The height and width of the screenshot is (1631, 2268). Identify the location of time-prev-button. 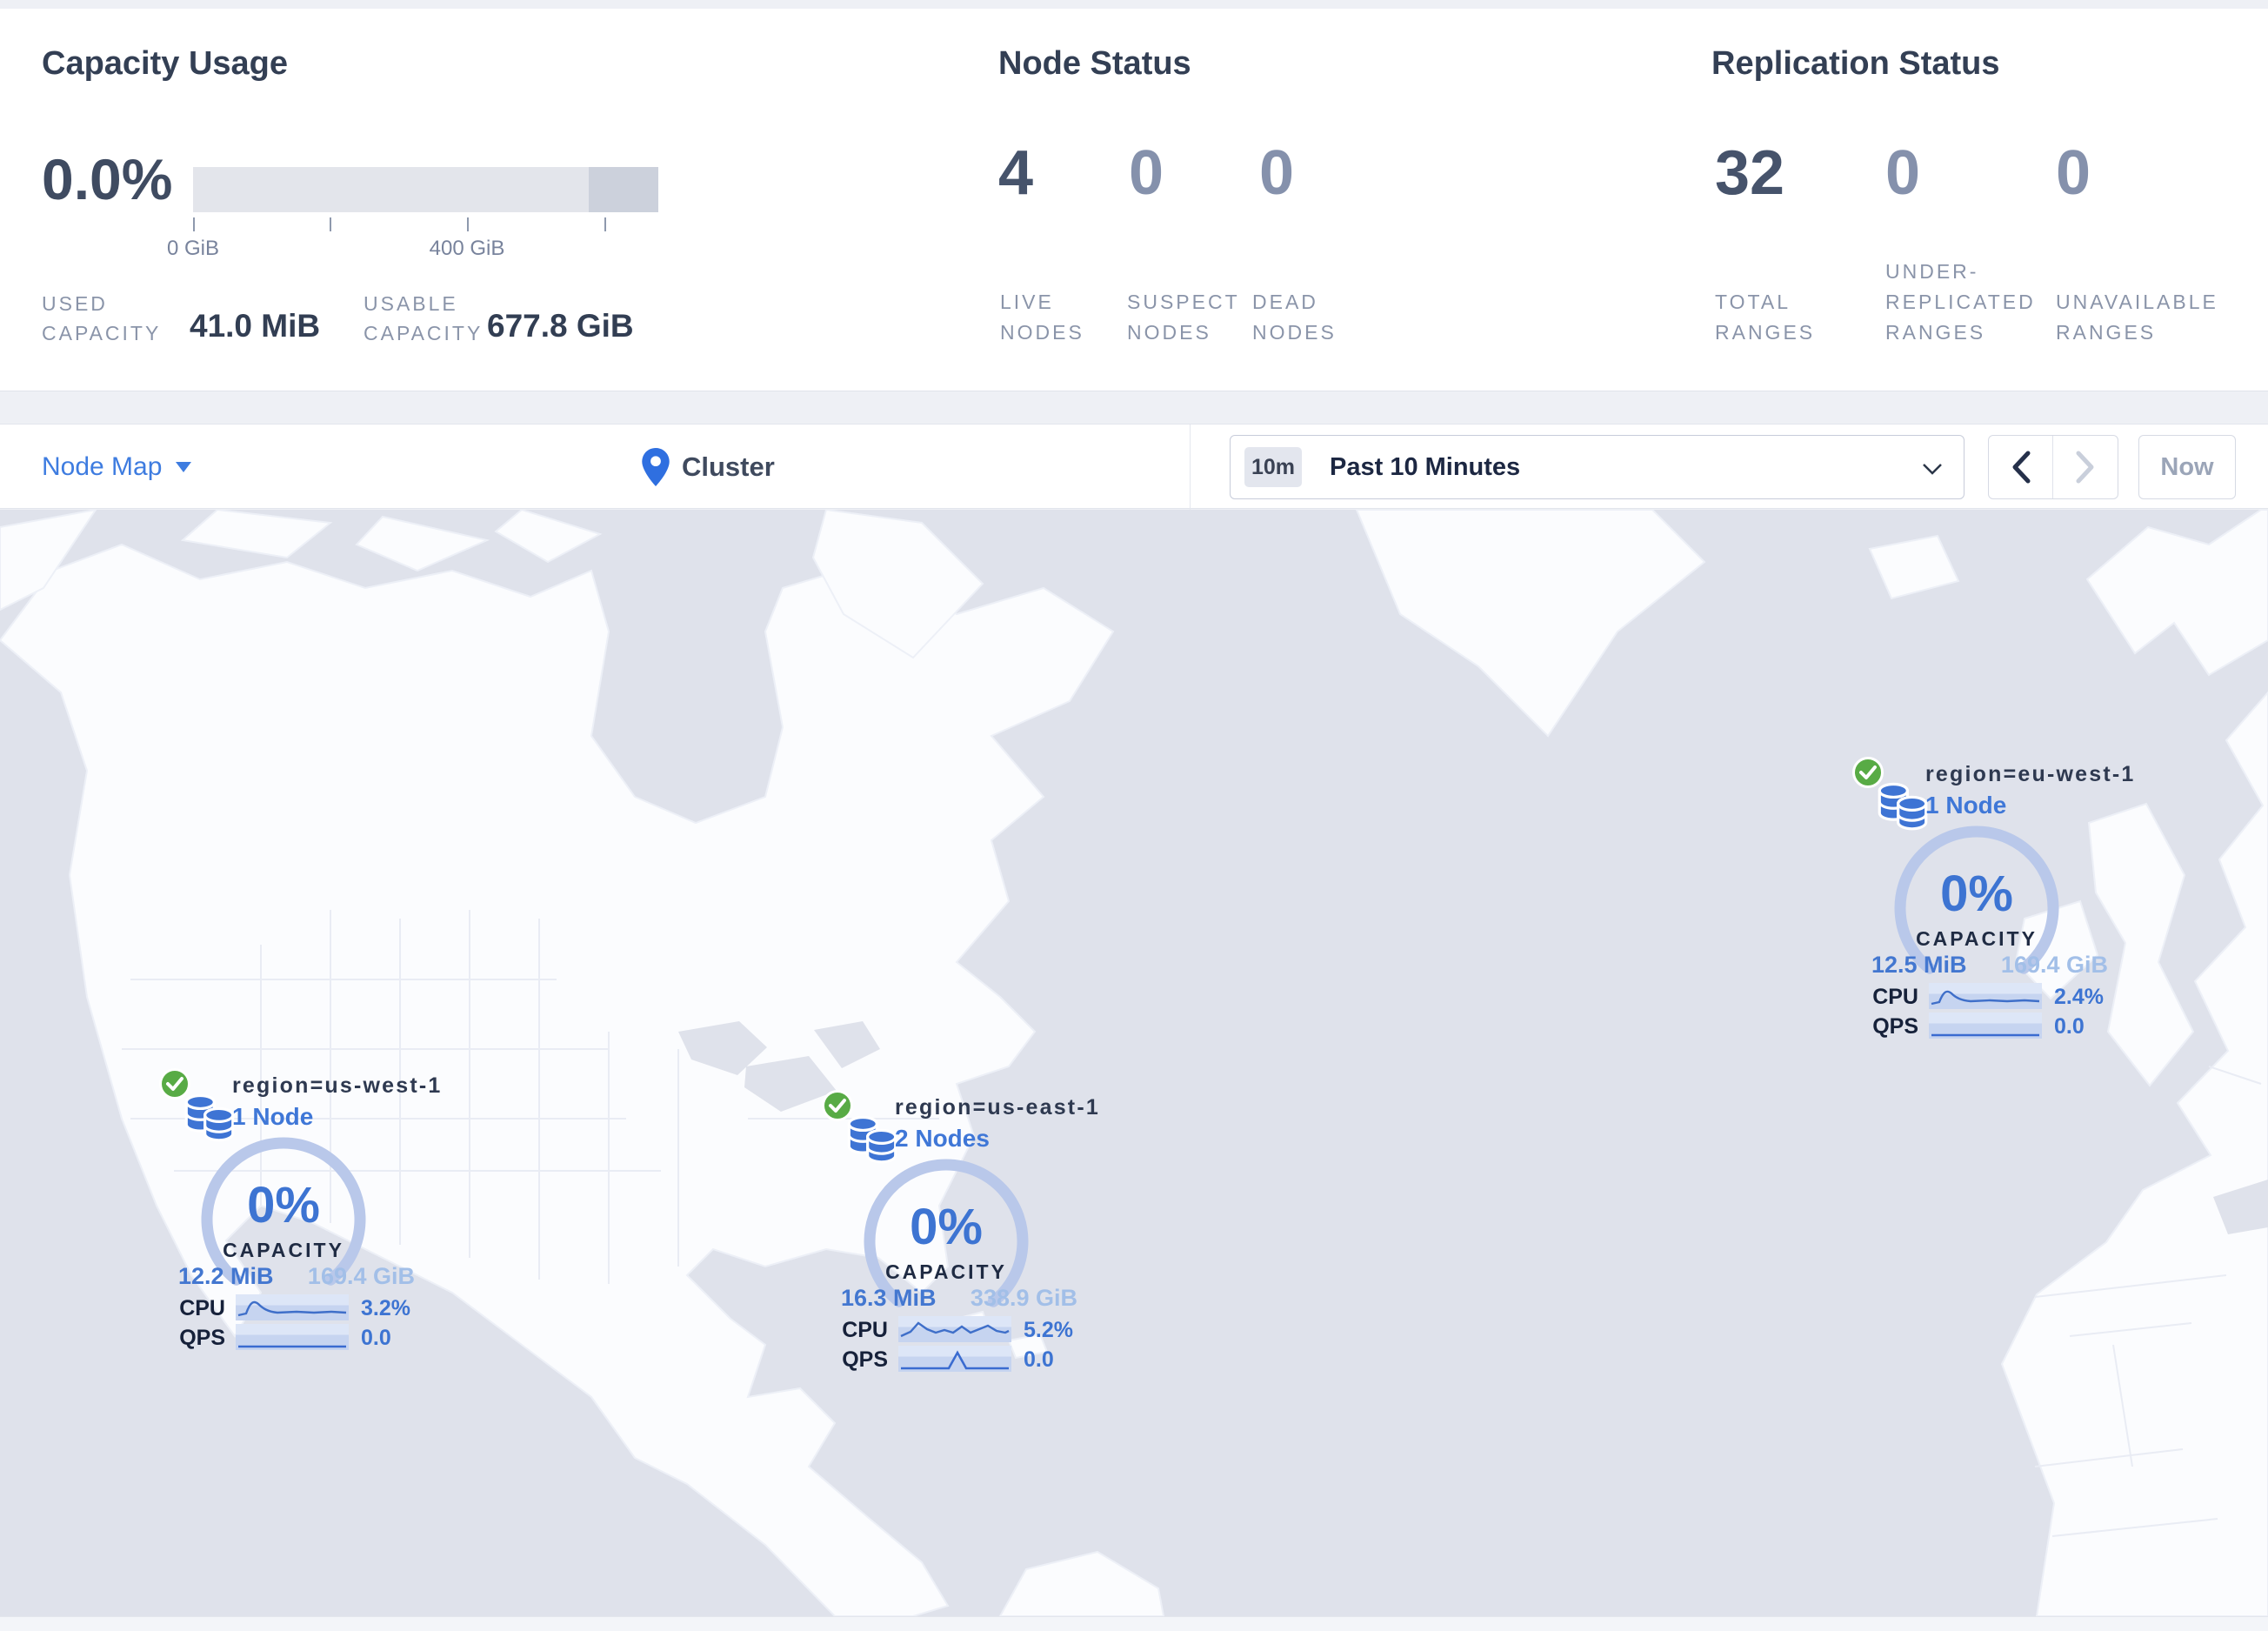
(2021, 467).